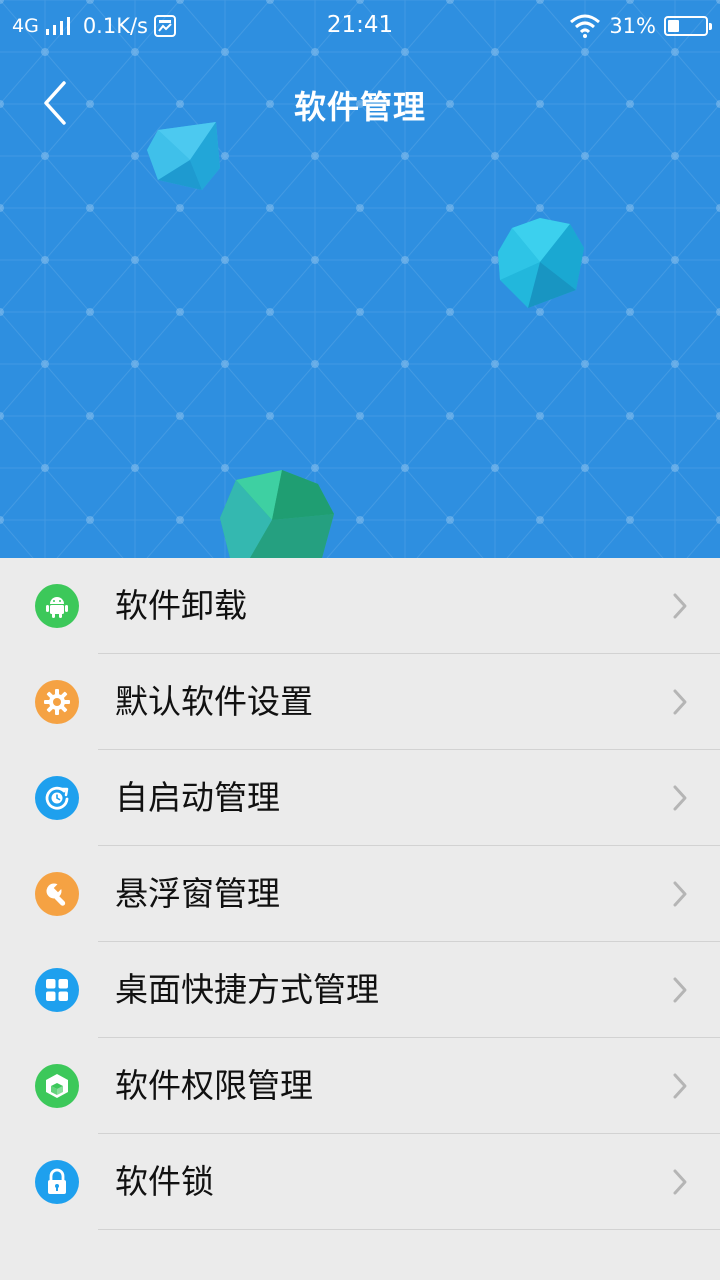 Image resolution: width=720 pixels, height=1280 pixels. What do you see at coordinates (197, 797) in the screenshot?
I see `menu-item-label: 自启动管理` at bounding box center [197, 797].